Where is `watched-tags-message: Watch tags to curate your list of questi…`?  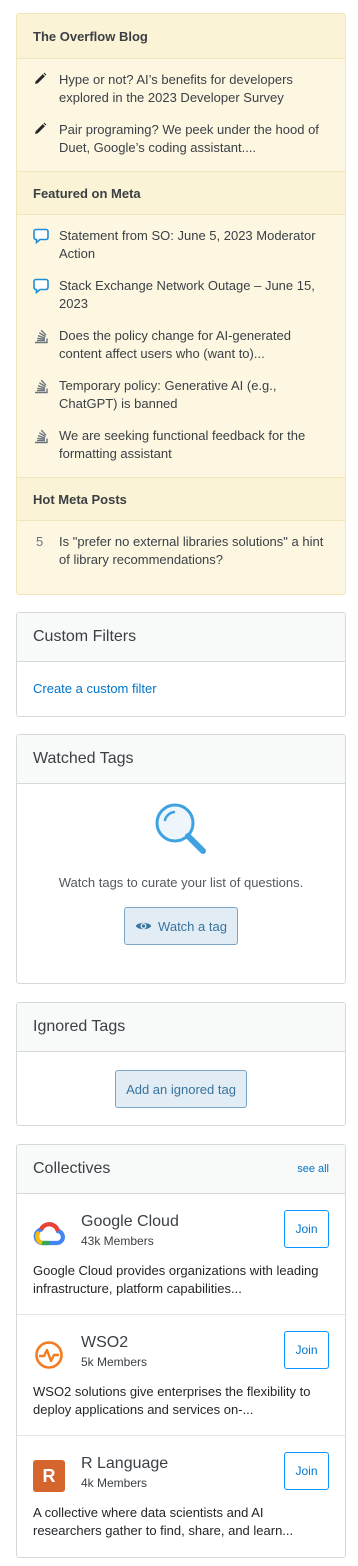 watched-tags-message: Watch tags to curate your list of questi… is located at coordinates (181, 882).